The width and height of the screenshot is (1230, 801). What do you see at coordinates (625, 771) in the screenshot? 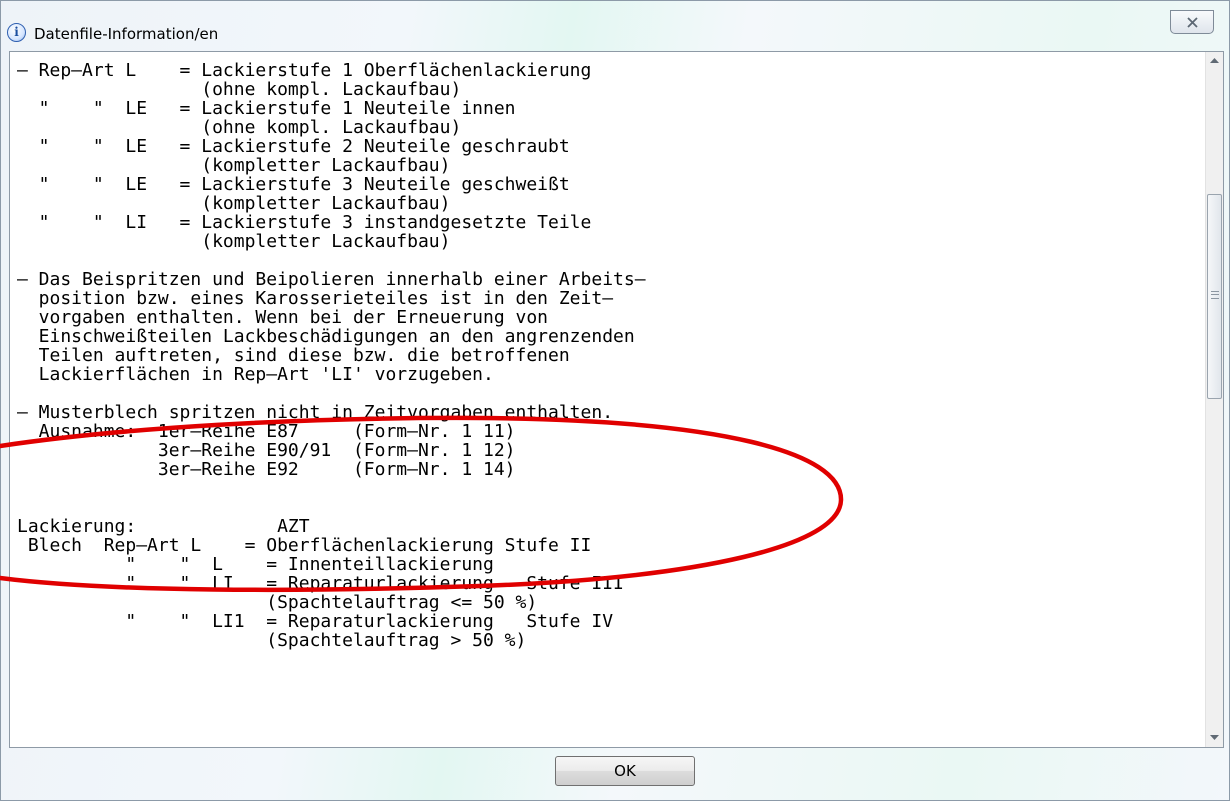
I see `ok-button: OK` at bounding box center [625, 771].